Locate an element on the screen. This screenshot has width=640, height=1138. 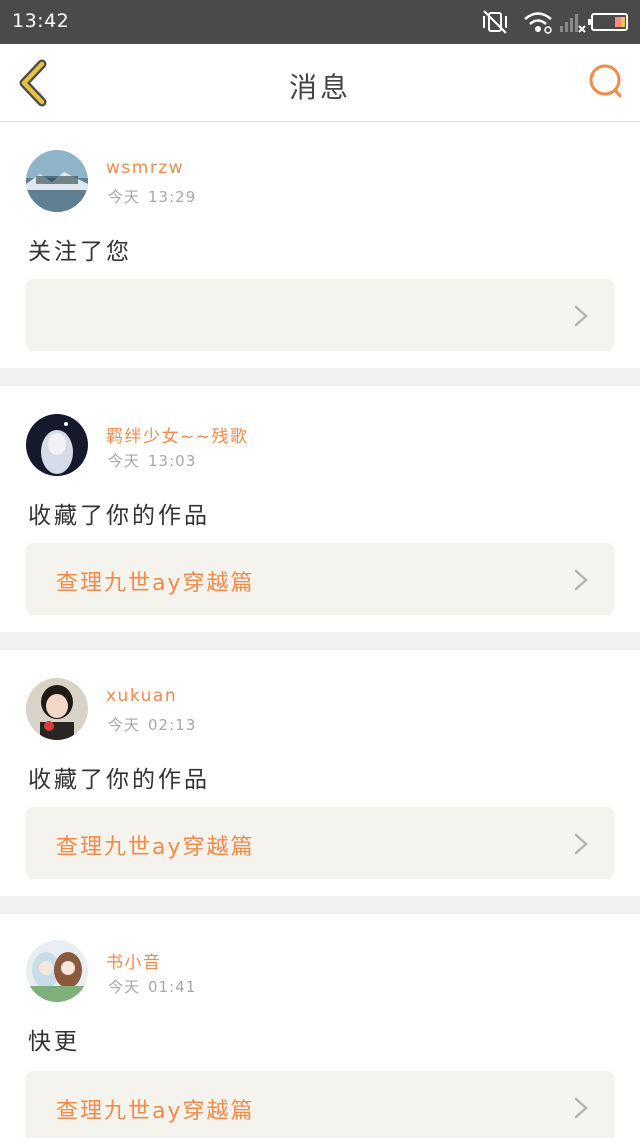
username: xukuan is located at coordinates (141, 696).